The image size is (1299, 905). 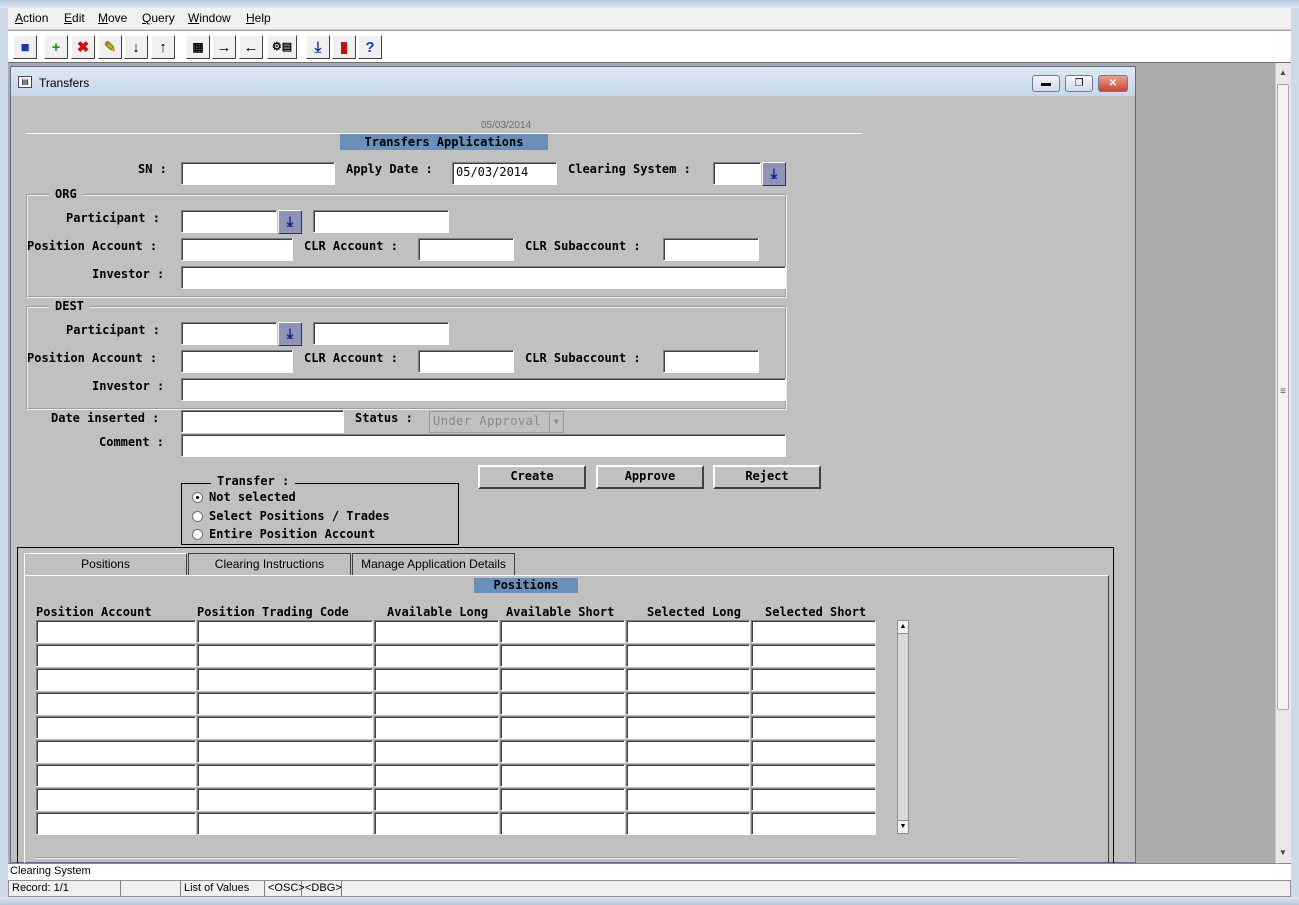 What do you see at coordinates (466, 361) in the screenshot?
I see `dest-clr-account-field` at bounding box center [466, 361].